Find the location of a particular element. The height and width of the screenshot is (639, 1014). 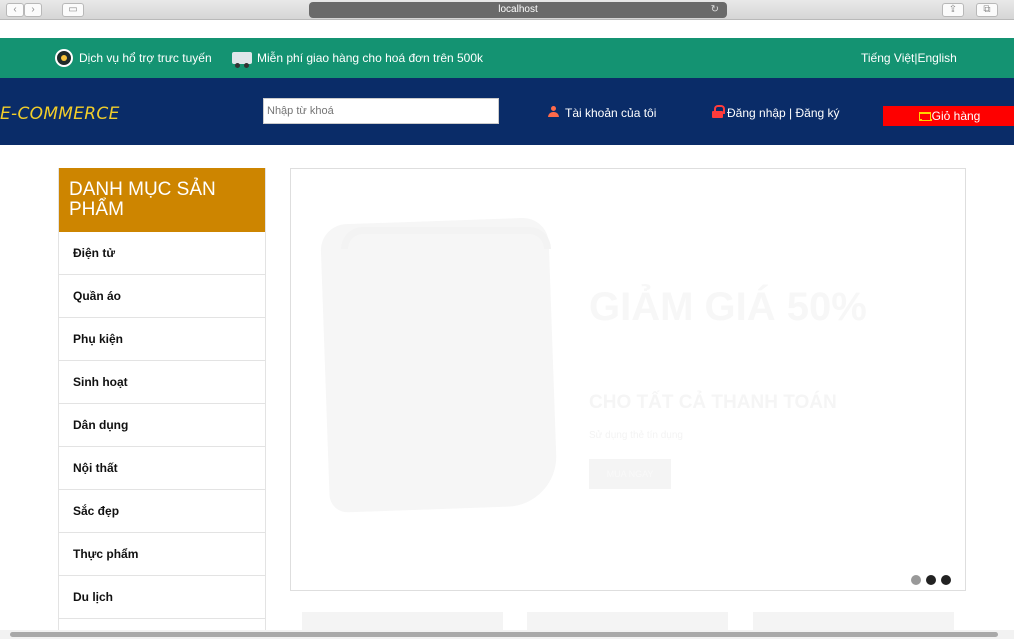

category-item-quan-ao: Quần áo is located at coordinates (162, 296).